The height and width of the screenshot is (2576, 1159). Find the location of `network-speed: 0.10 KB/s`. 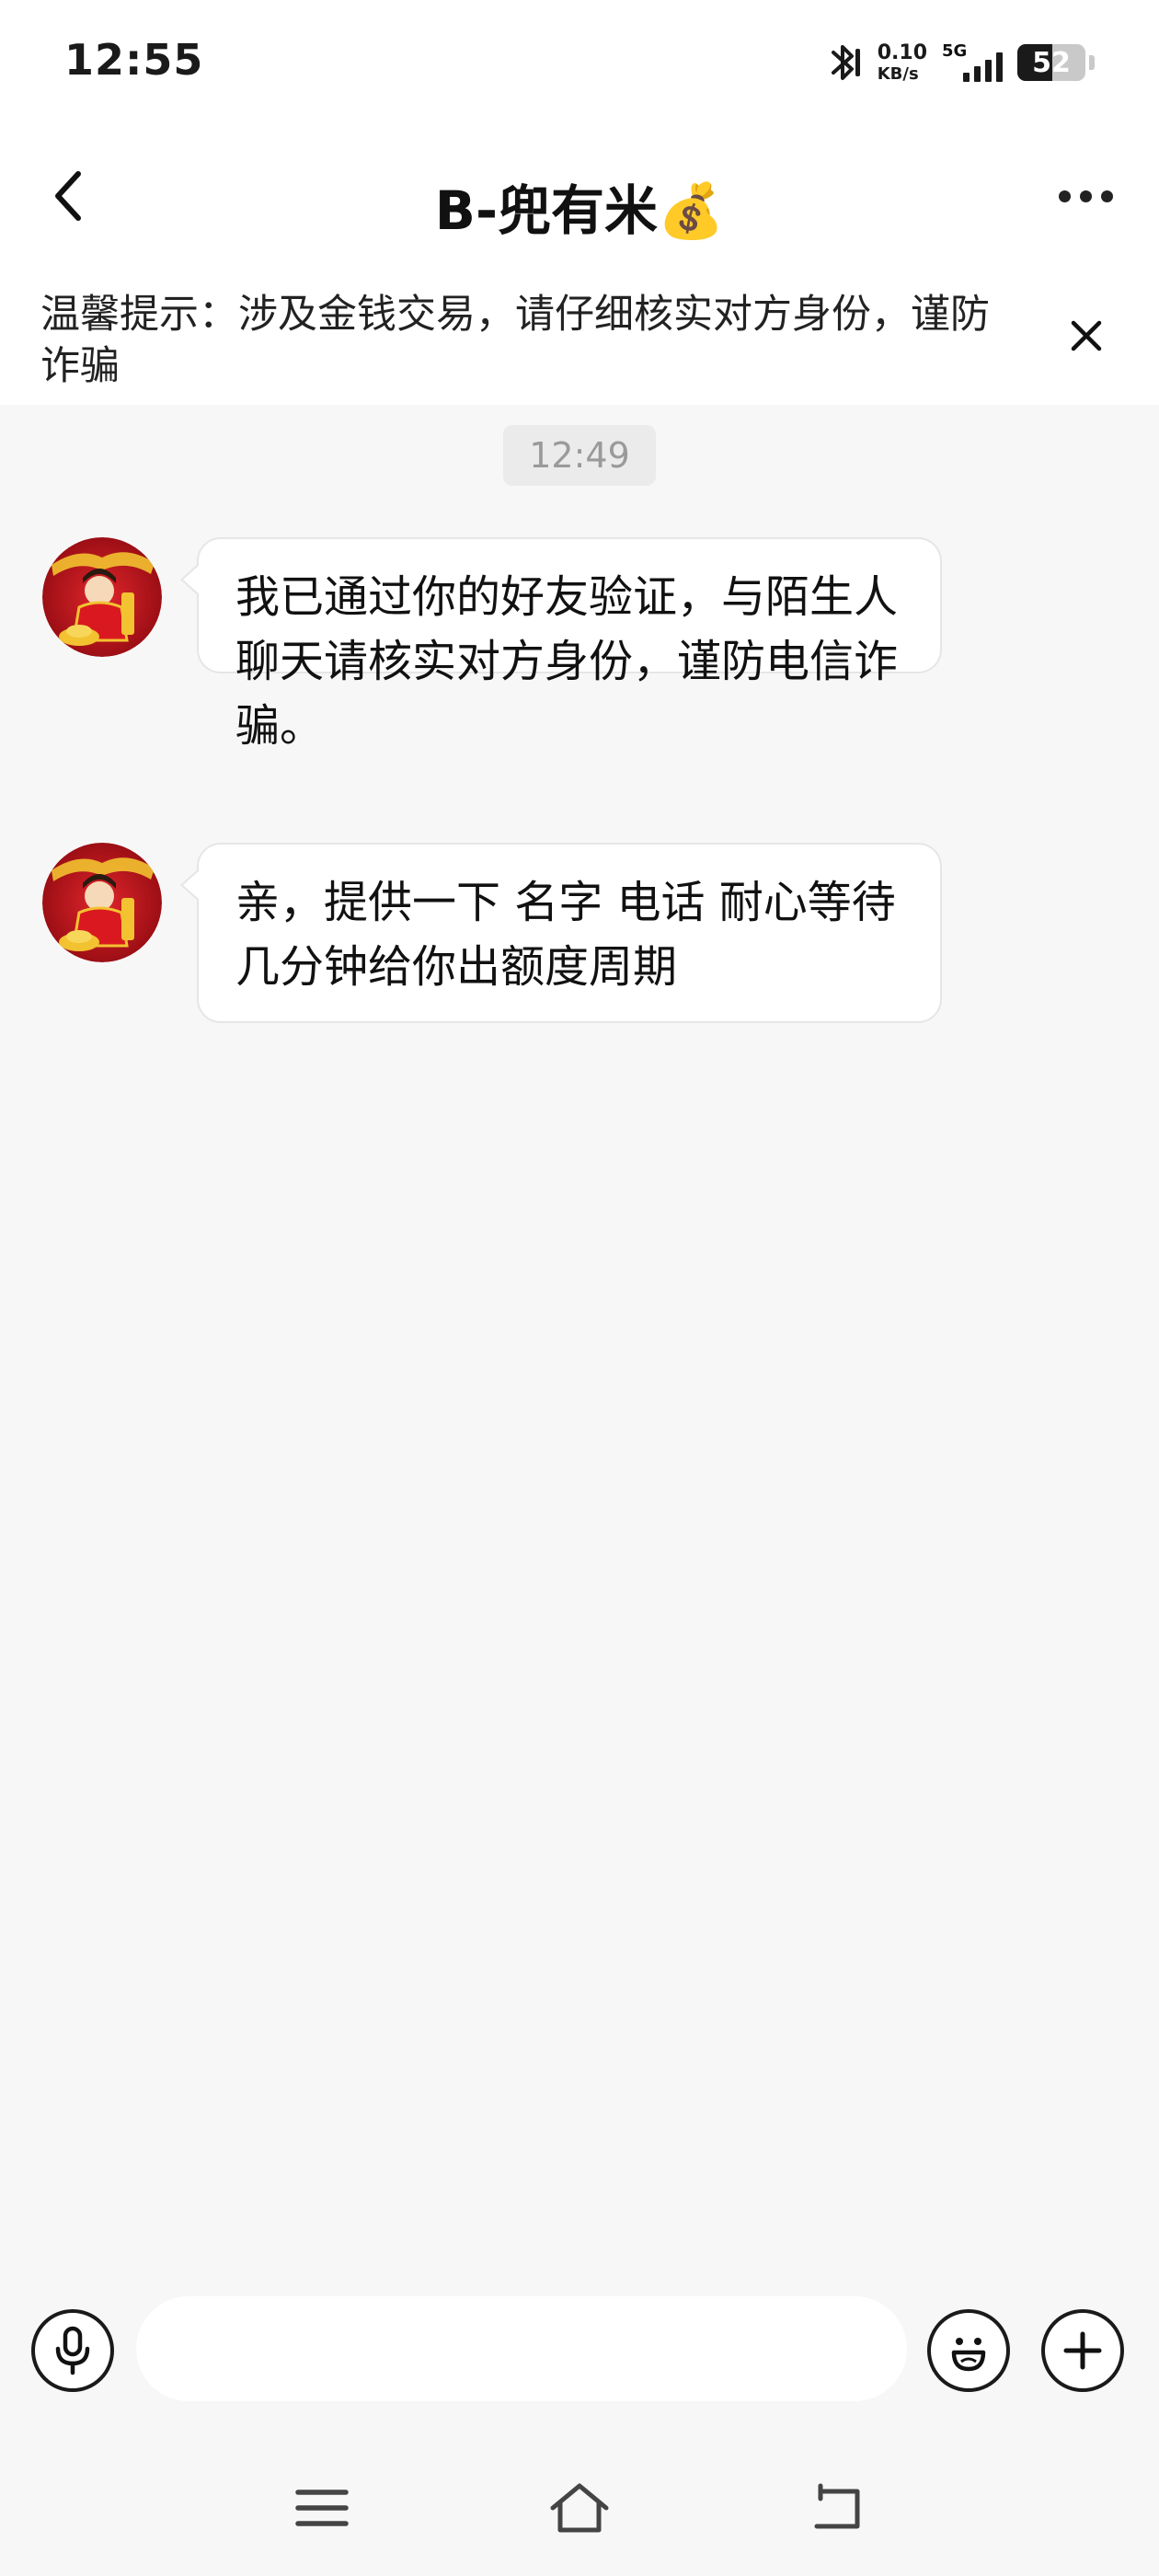

network-speed: 0.10 KB/s is located at coordinates (902, 62).